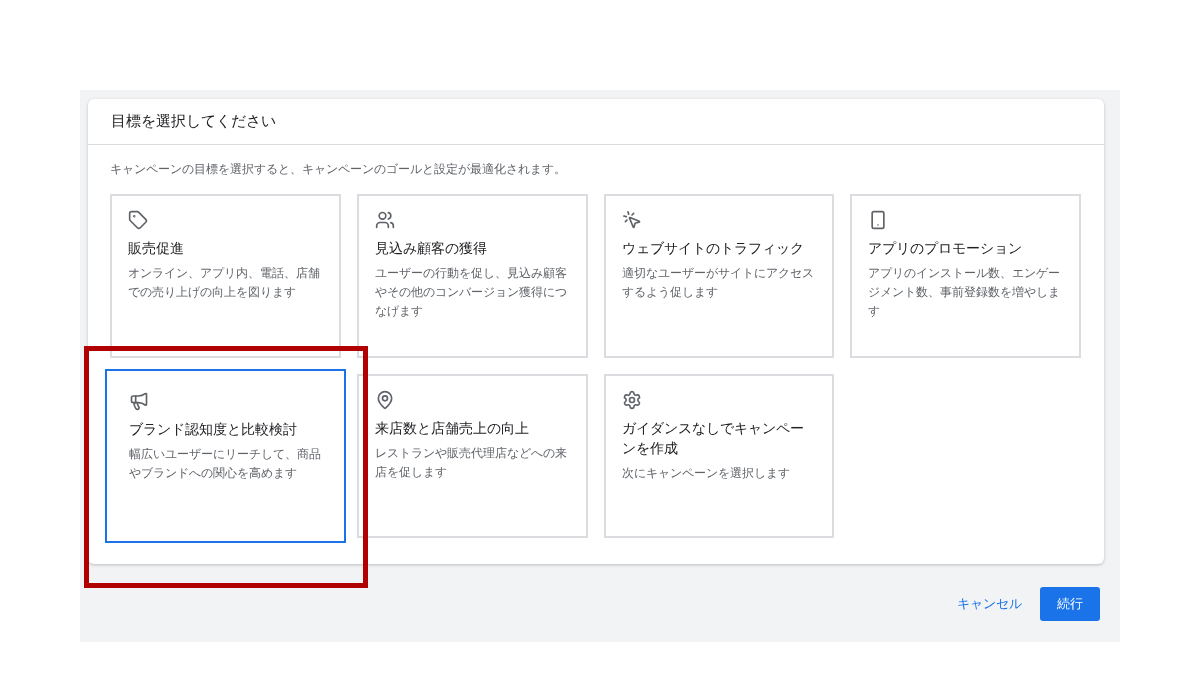 Image resolution: width=1200 pixels, height=679 pixels. Describe the element at coordinates (989, 604) in the screenshot. I see `cancel-button: キャンセル` at that location.